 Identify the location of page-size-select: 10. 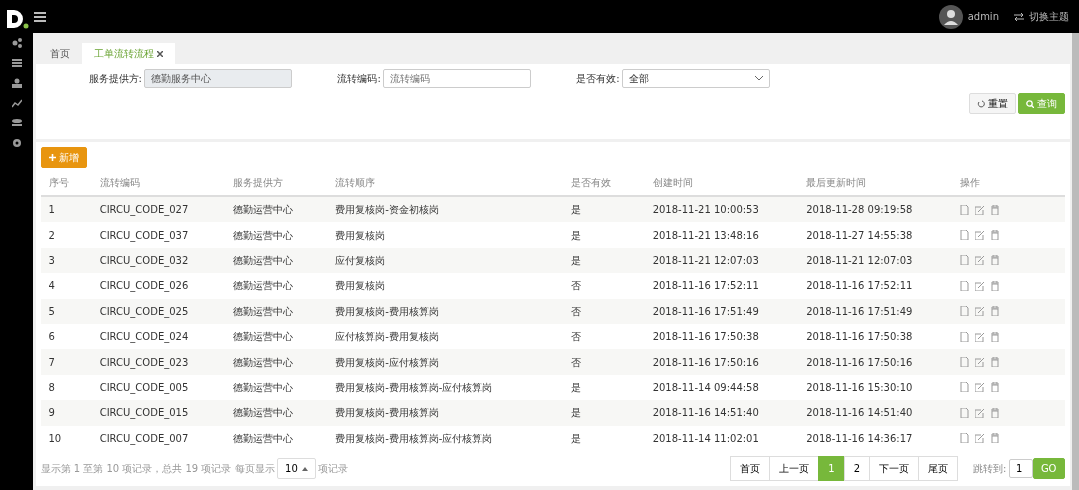
(296, 468).